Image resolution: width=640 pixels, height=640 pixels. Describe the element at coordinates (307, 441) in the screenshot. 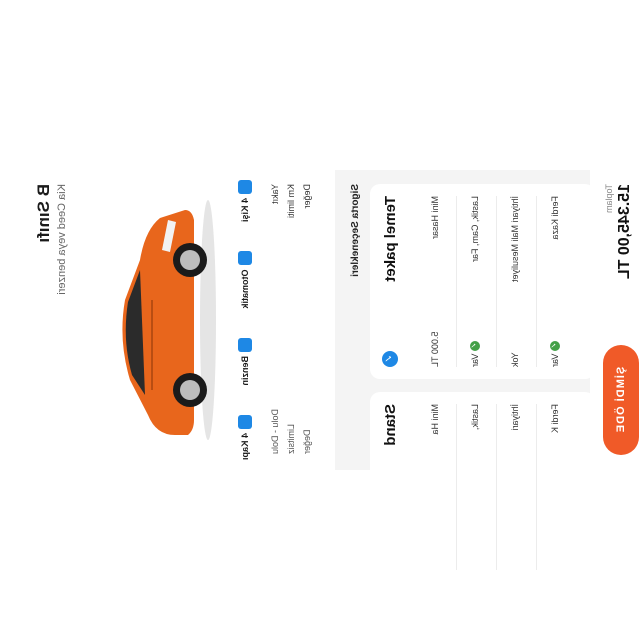

I see `spec-value-extra: Değer` at that location.